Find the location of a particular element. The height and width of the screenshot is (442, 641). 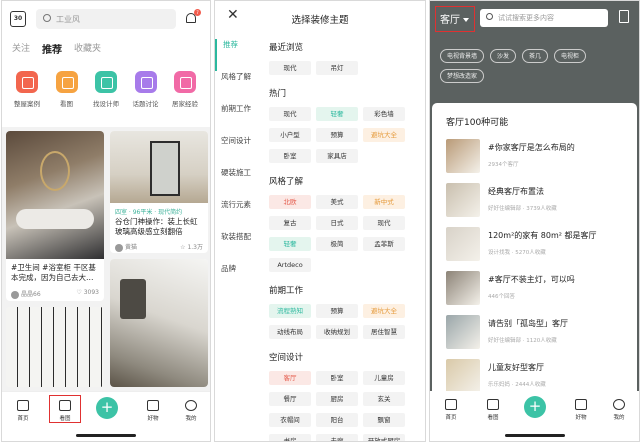

search-input: 工业风 is located at coordinates (106, 19).